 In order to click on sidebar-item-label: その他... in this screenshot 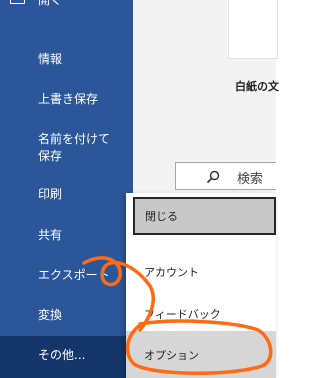, I will do `click(62, 355)`.